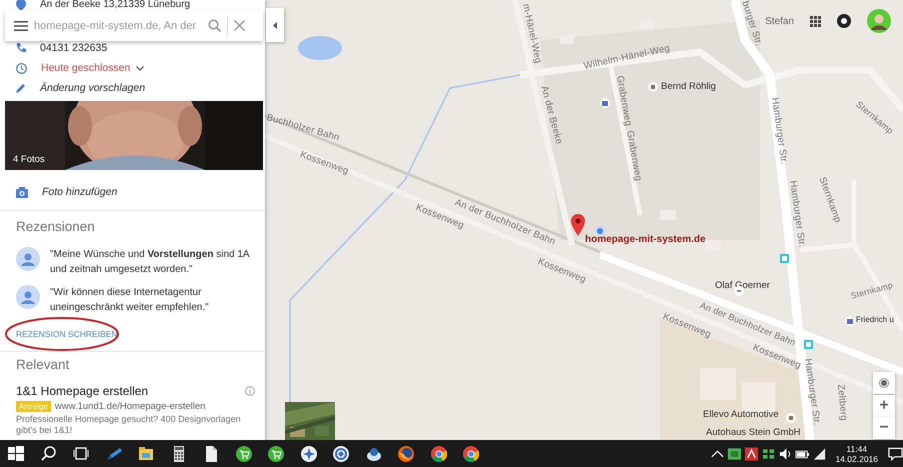  What do you see at coordinates (80, 192) in the screenshot?
I see `add-photo-link: Foto hinzufügen` at bounding box center [80, 192].